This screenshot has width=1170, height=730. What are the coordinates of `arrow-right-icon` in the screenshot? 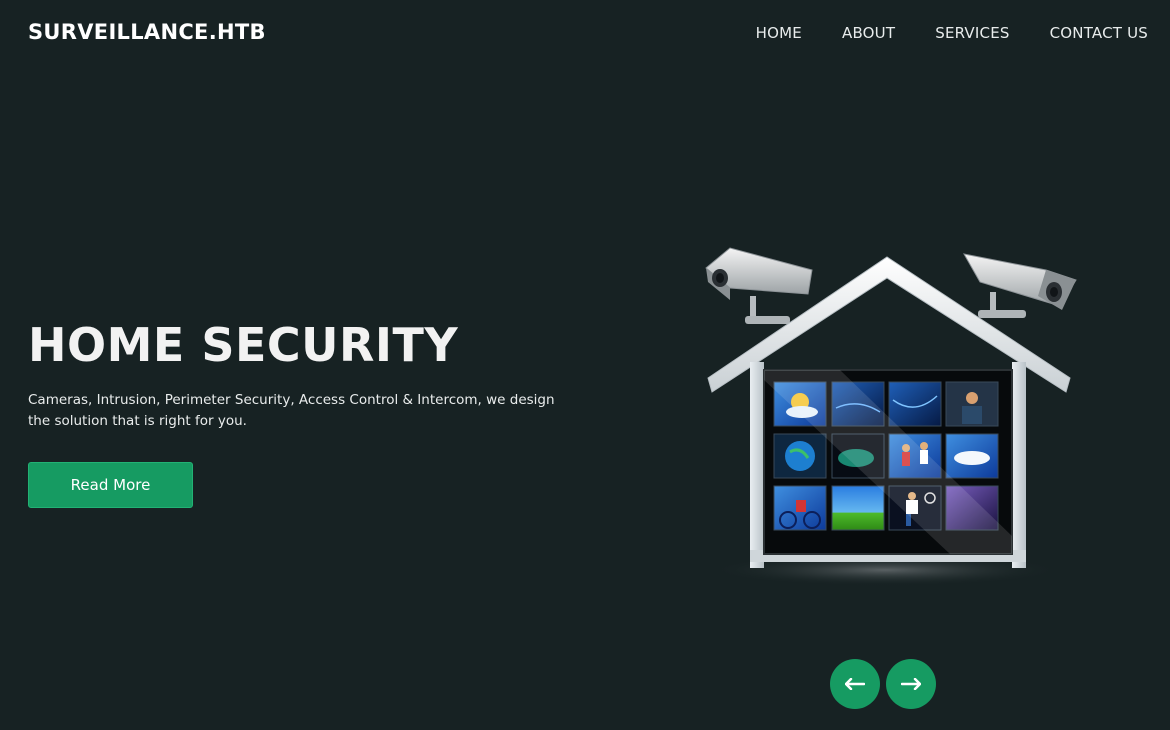 It's located at (911, 684).